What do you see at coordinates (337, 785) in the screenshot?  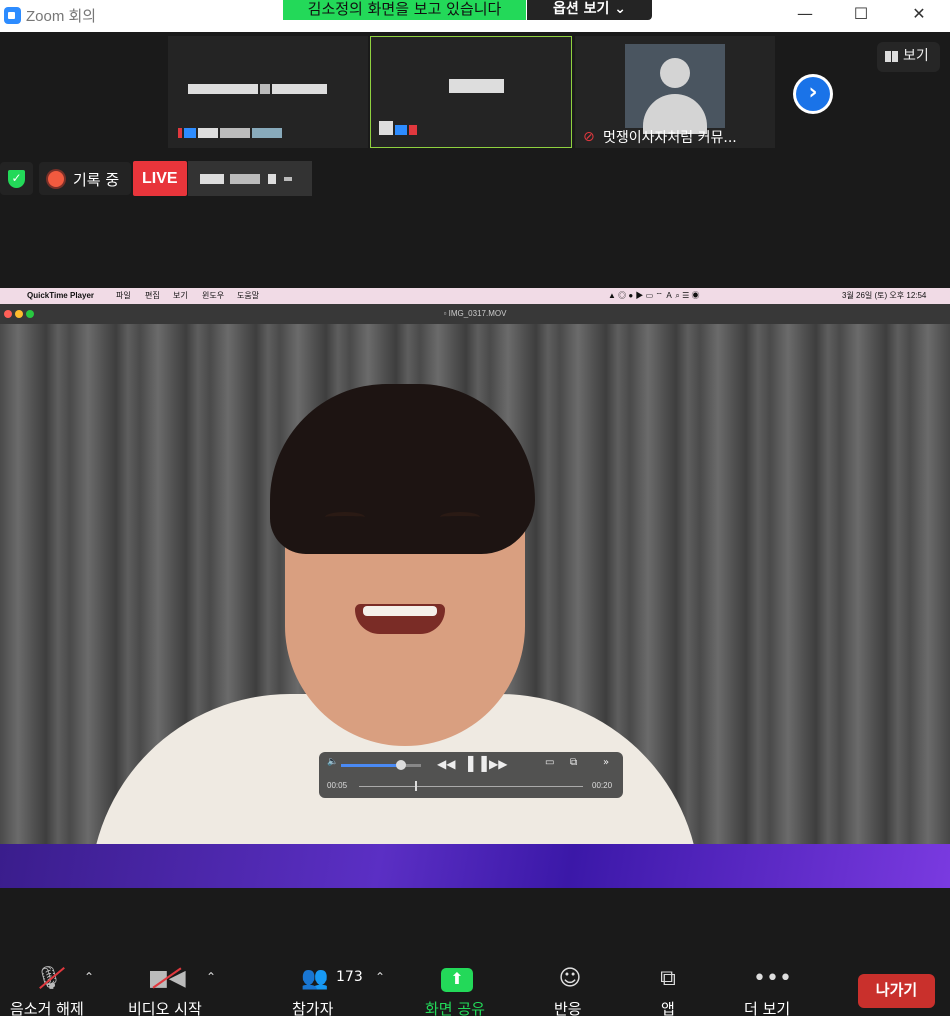 I see `elapsed-time: 00:05` at bounding box center [337, 785].